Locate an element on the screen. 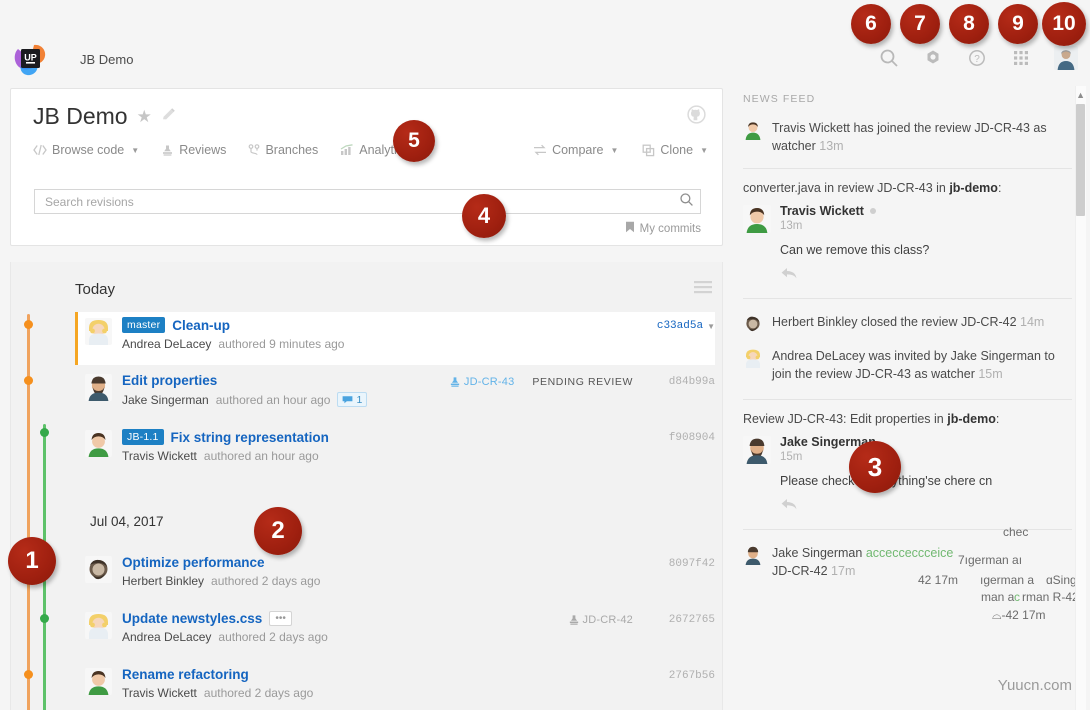  search-revisions-box is located at coordinates (367, 201).